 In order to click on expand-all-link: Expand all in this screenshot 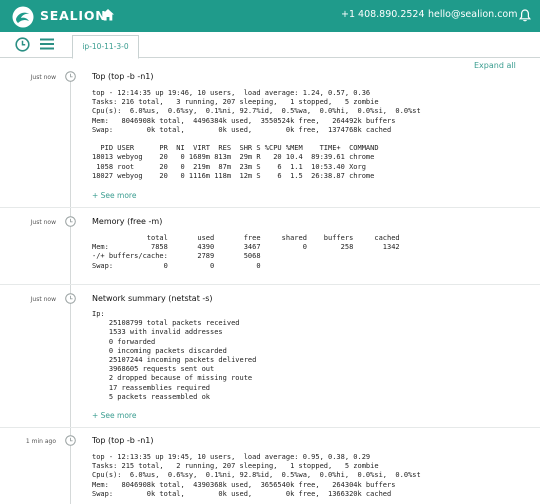, I will do `click(495, 65)`.